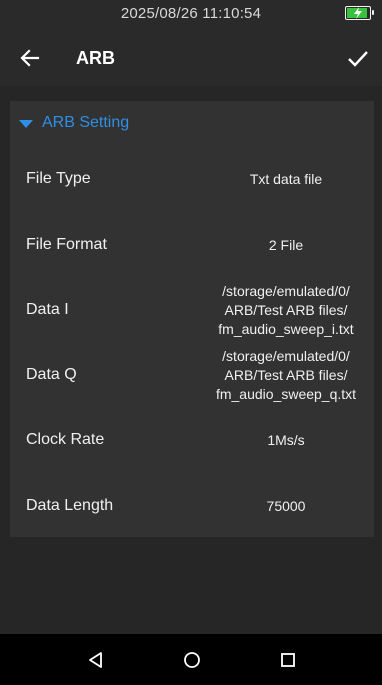 The image size is (382, 685). I want to click on row-value: 2 File, so click(286, 244).